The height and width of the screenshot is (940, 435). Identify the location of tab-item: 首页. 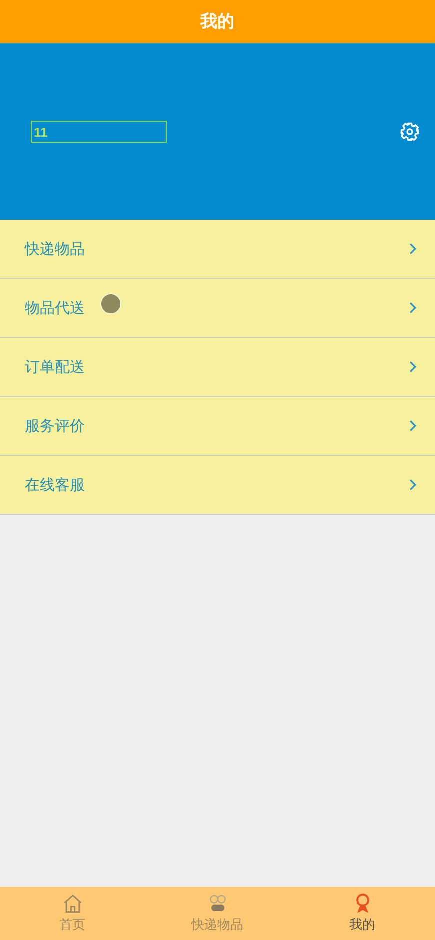
(72, 913).